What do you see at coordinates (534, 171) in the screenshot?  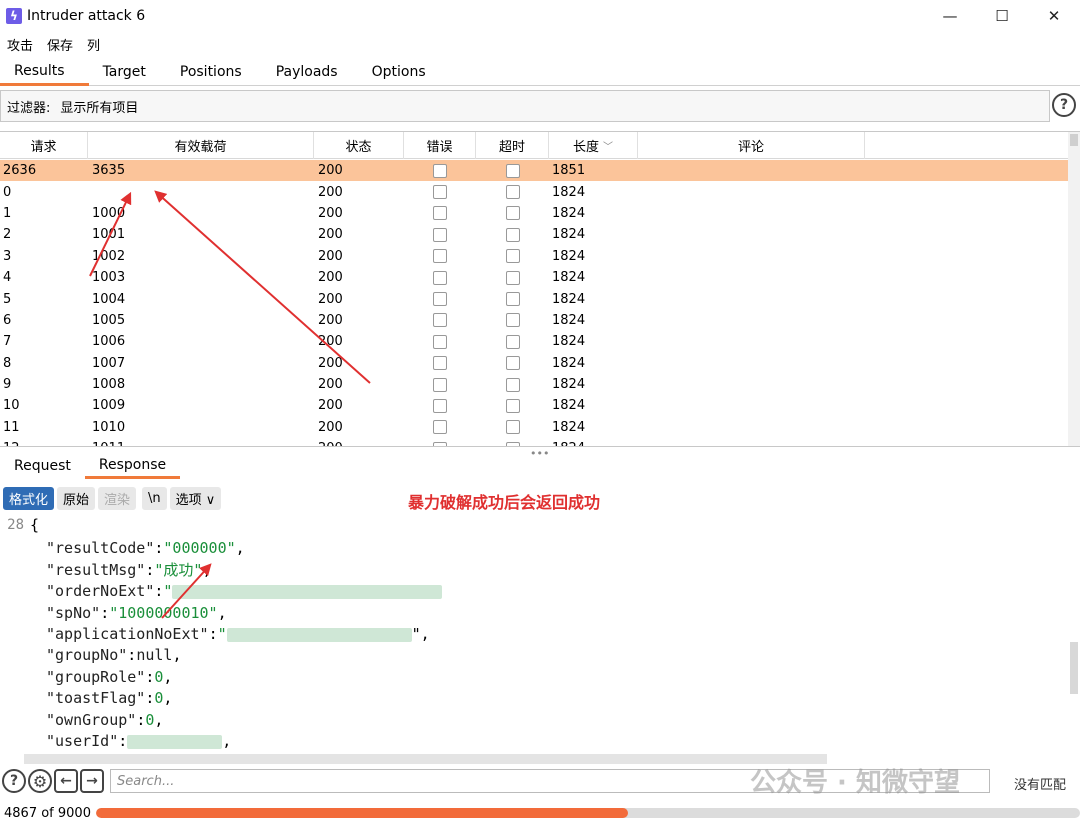 I see `table-row: 2636 3635 200 1851` at bounding box center [534, 171].